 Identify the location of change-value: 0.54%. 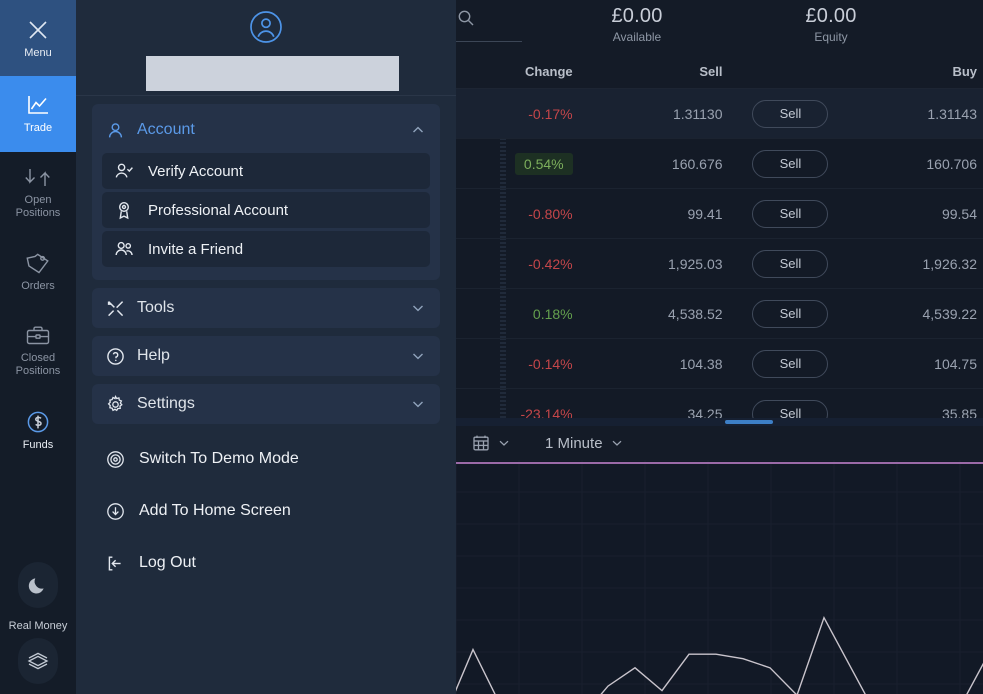
(543, 163).